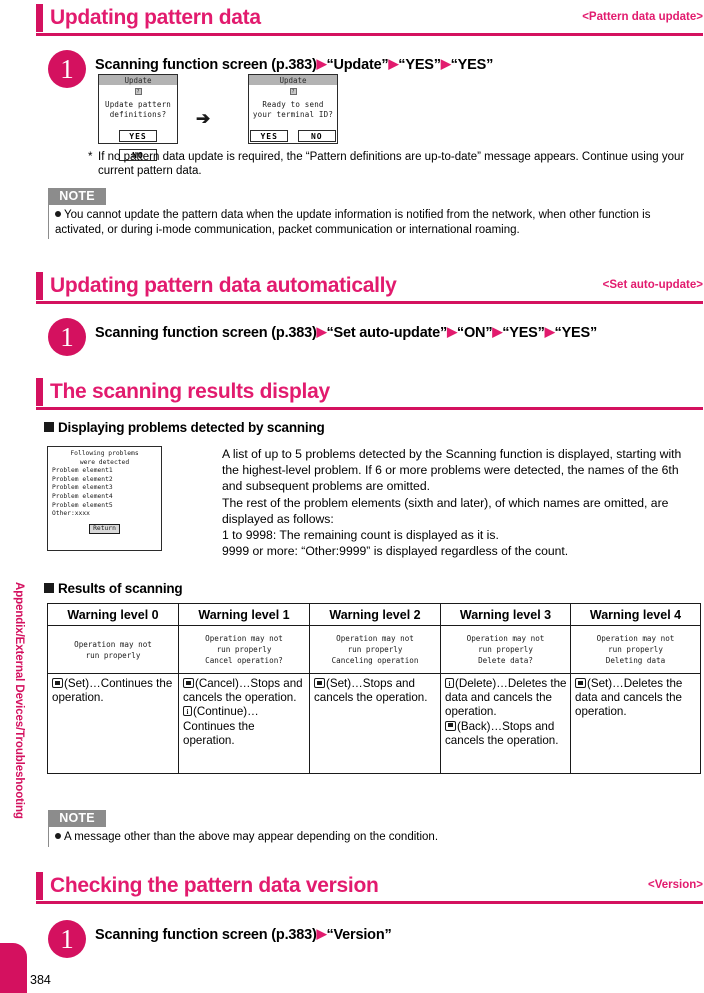 Image resolution: width=704 pixels, height=993 pixels. What do you see at coordinates (82, 488) in the screenshot?
I see `mock-list-item: Problem element3` at bounding box center [82, 488].